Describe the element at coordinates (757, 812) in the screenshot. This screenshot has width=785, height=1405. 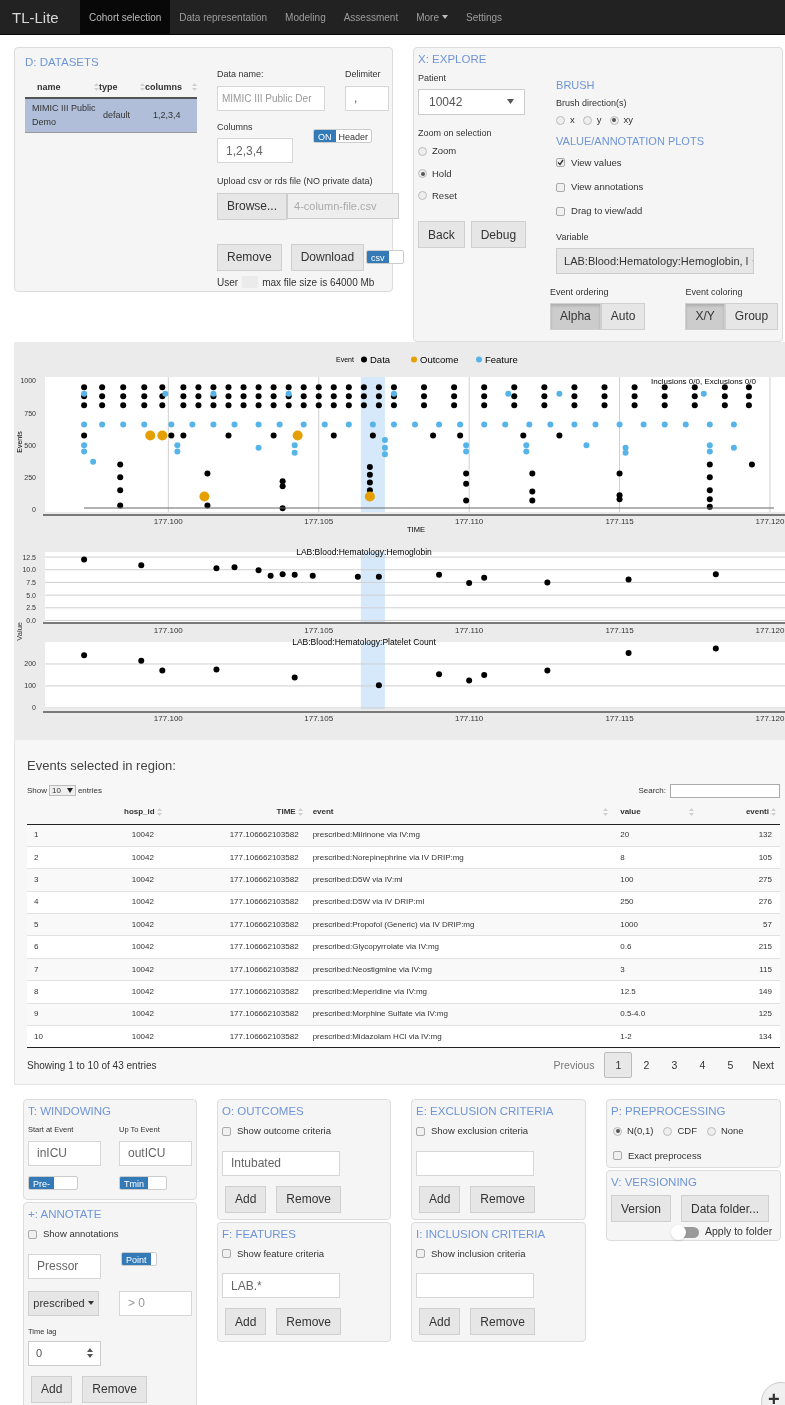
I see `column-header: eventi` at that location.